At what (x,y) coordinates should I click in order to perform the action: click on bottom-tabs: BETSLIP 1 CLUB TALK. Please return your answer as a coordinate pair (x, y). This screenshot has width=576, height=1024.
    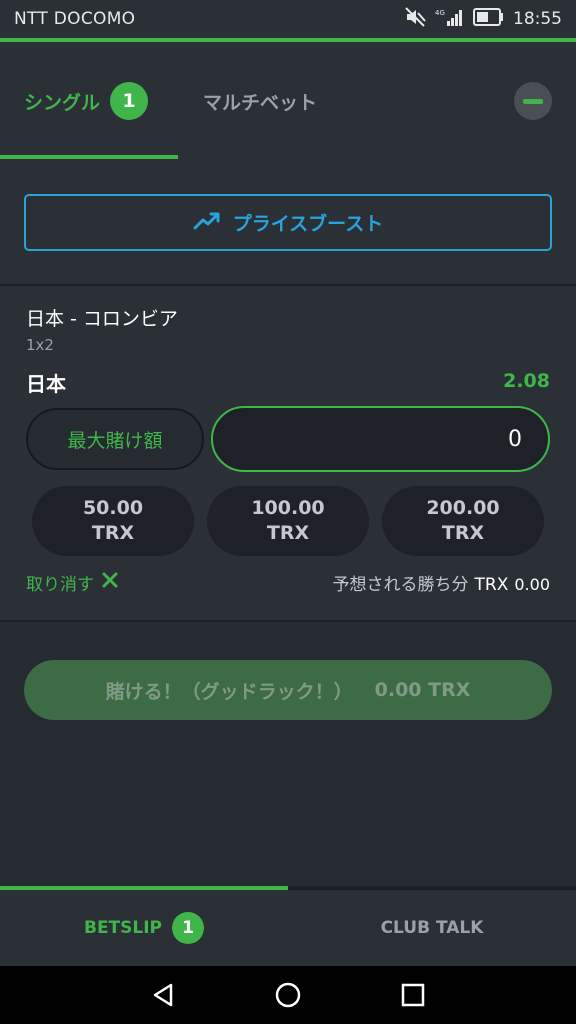
    Looking at the image, I should click on (288, 926).